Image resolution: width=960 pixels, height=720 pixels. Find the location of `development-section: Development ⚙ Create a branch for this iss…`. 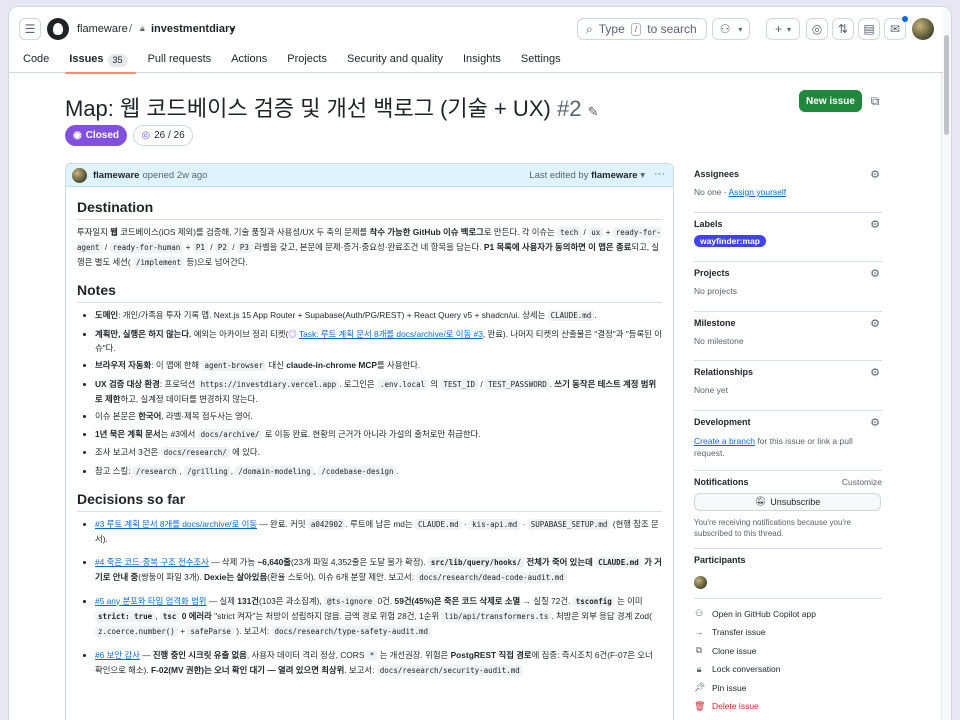

development-section: Development ⚙ Create a branch for this iss… is located at coordinates (788, 441).